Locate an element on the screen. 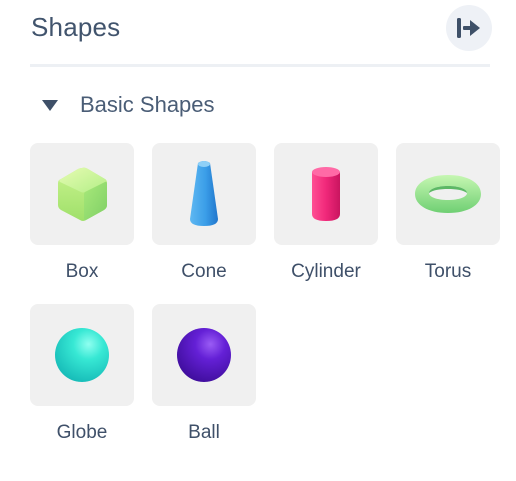 This screenshot has height=481, width=516. panel-title: Shapes is located at coordinates (76, 27).